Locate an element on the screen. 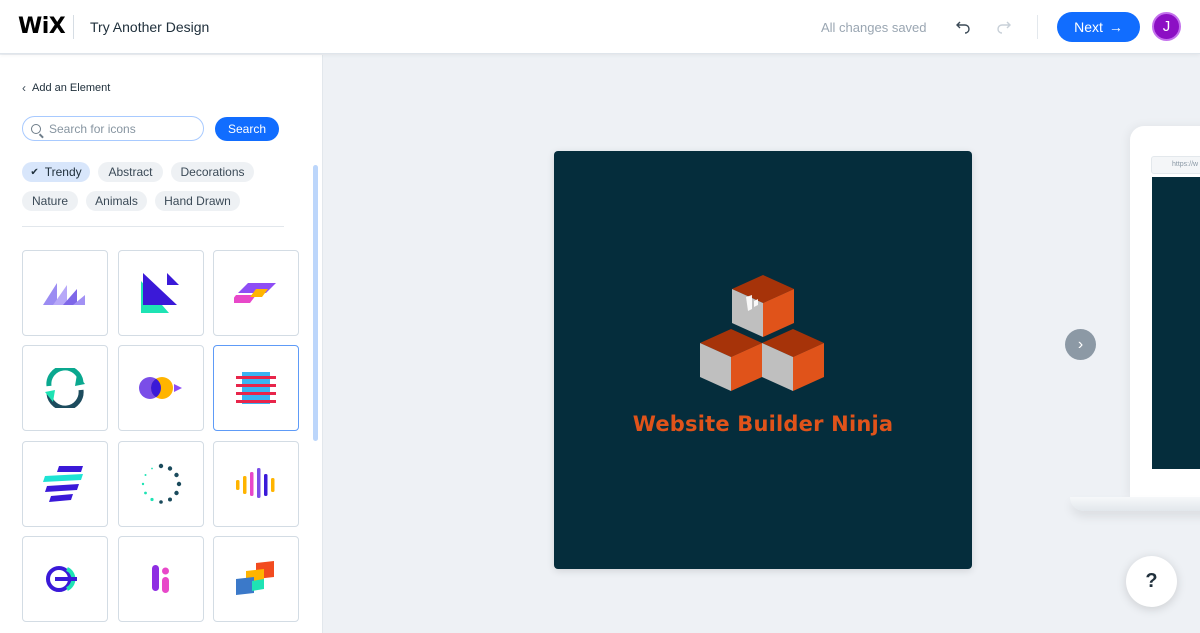  search-input is located at coordinates (119, 128).